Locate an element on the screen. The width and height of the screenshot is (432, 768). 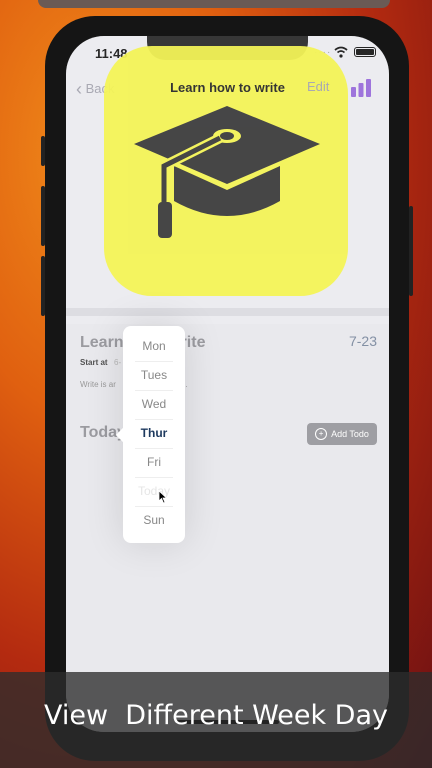
week-day-list: Mon Tues Wed Thur Fri Today Sun is located at coordinates (154, 430).